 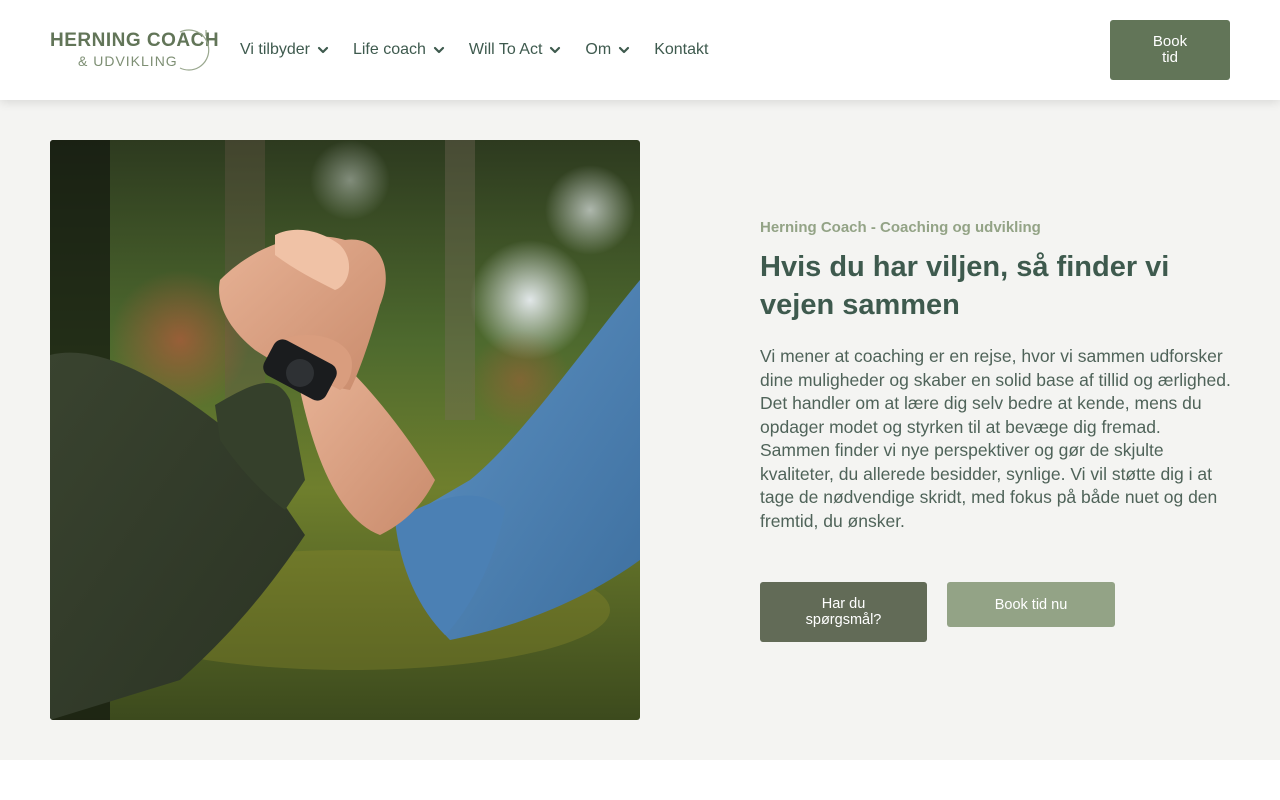 I want to click on book-time-button: Book tid, so click(x=1170, y=50).